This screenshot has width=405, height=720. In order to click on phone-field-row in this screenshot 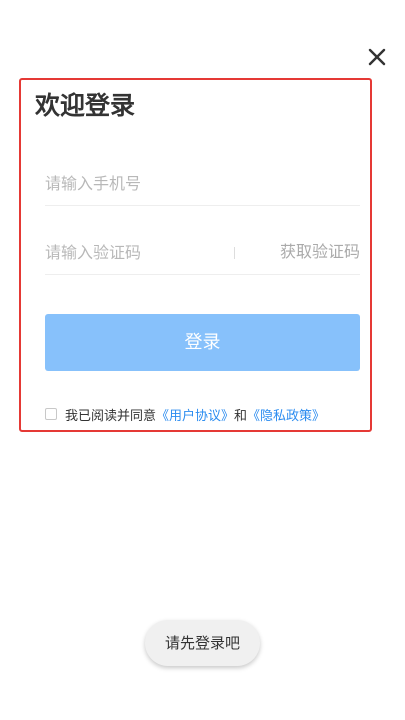, I will do `click(202, 184)`.